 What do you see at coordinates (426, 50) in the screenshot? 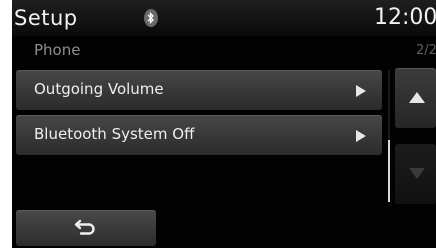
I see `page-indicator: 2/2` at bounding box center [426, 50].